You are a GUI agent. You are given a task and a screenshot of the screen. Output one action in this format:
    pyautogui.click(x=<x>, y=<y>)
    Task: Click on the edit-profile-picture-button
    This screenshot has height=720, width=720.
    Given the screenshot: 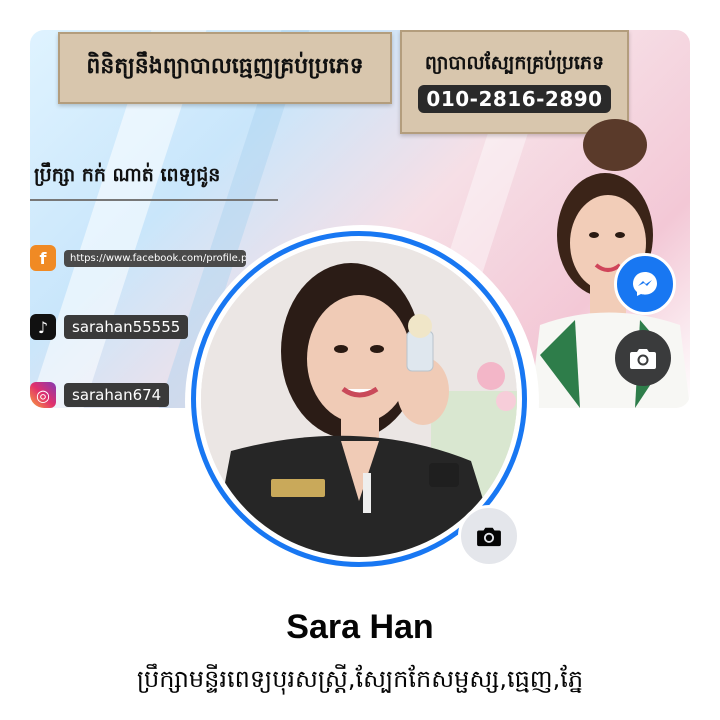 What is the action you would take?
    pyautogui.click(x=489, y=536)
    